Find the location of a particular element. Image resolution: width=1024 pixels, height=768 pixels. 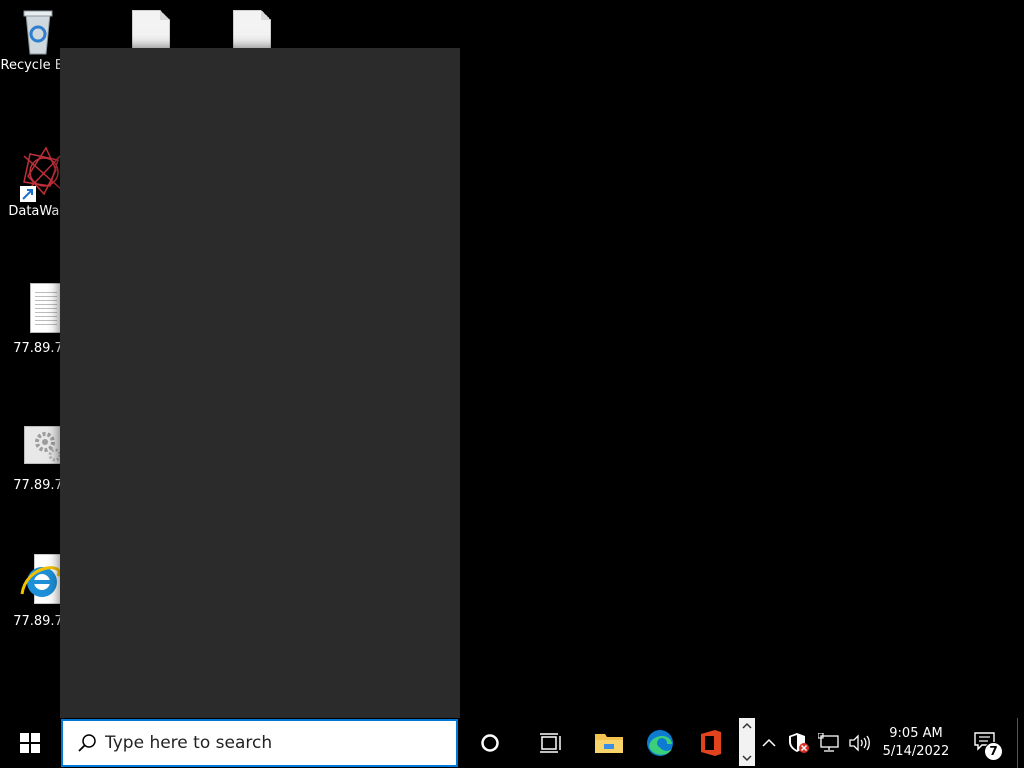

edge-icon is located at coordinates (660, 743).